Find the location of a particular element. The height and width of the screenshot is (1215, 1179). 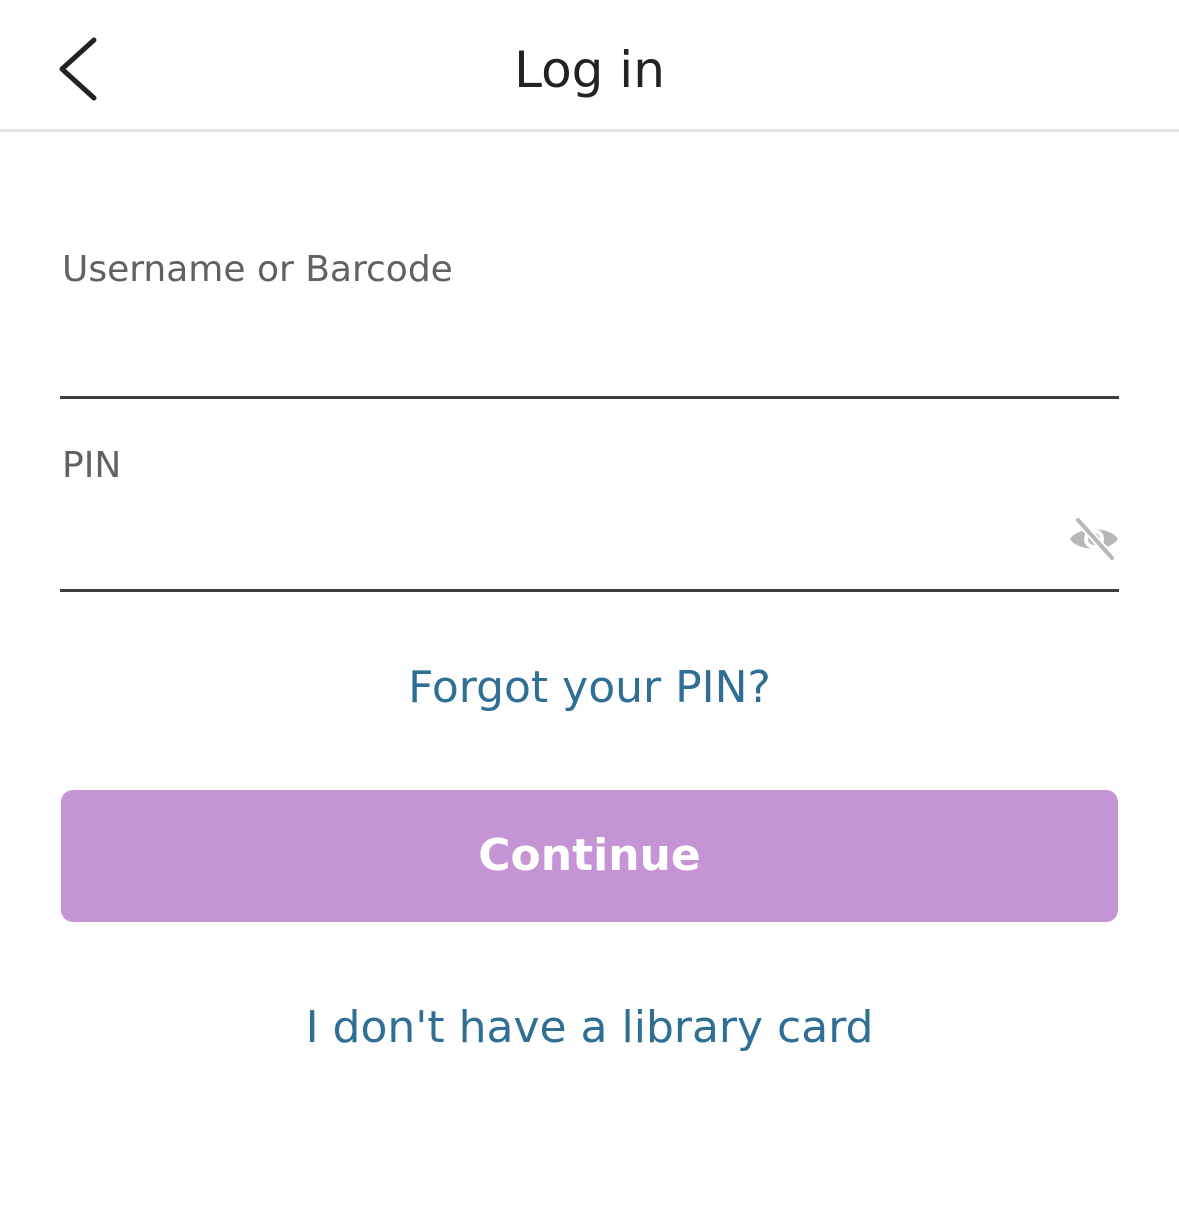

pin-label: PIN is located at coordinates (92, 465).